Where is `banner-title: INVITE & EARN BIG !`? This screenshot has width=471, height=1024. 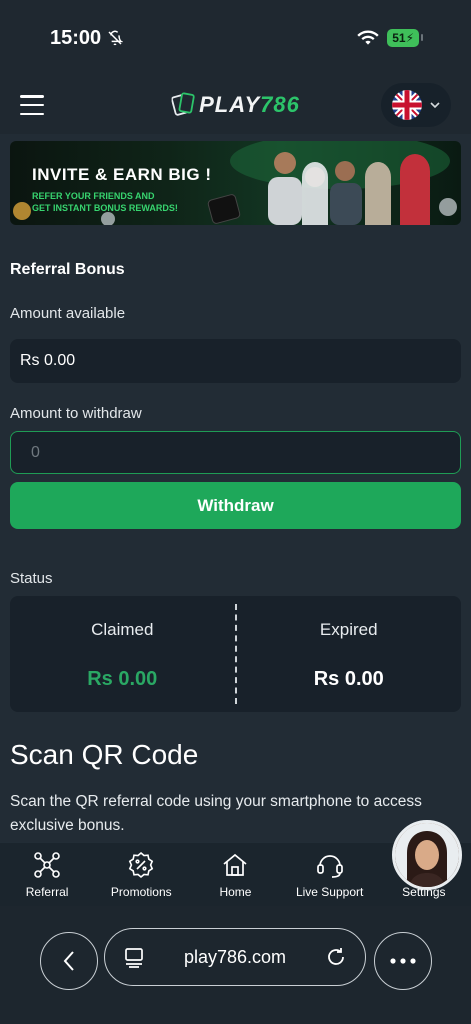
banner-title: INVITE & EARN BIG ! is located at coordinates (122, 174).